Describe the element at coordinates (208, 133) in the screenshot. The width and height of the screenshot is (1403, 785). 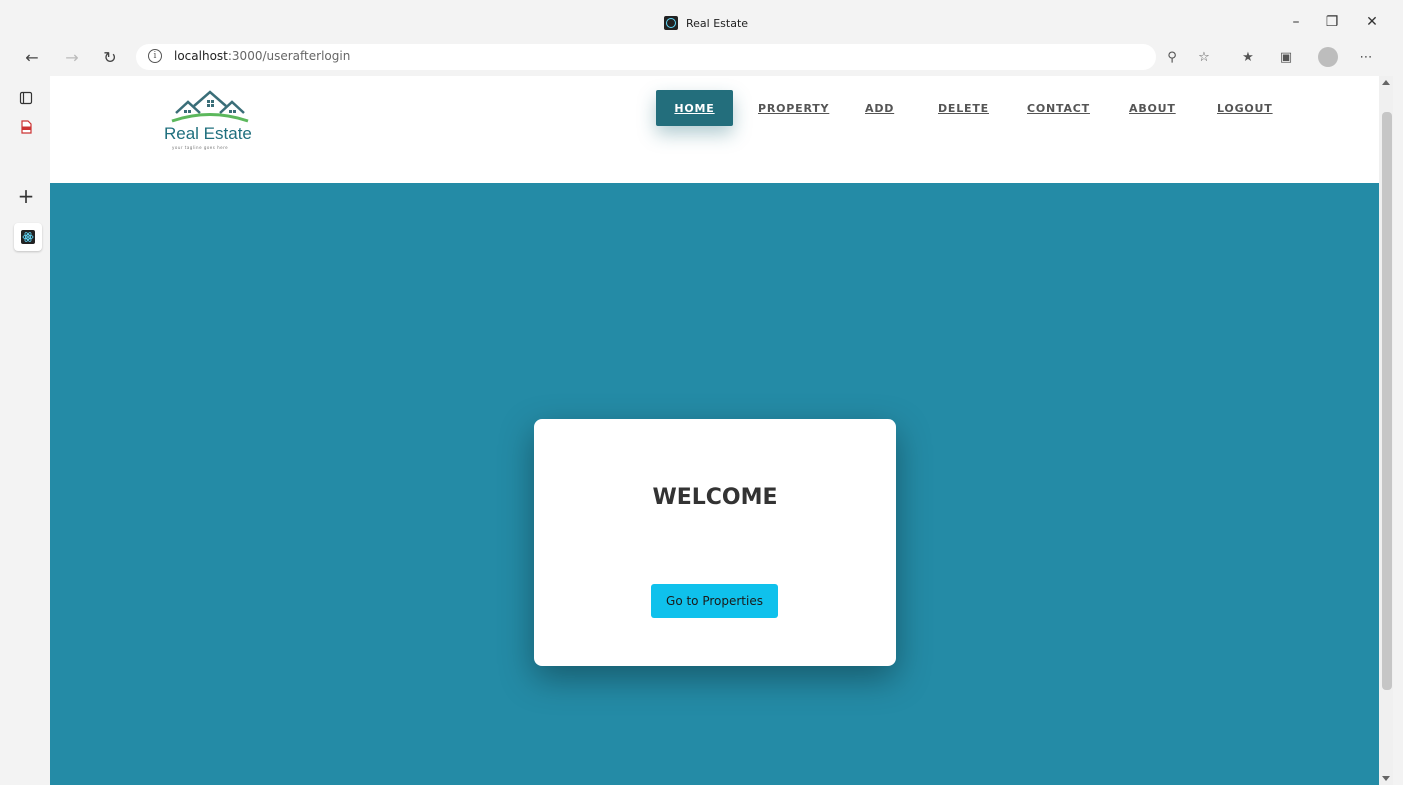
I see `logo-text: Real Estate` at that location.